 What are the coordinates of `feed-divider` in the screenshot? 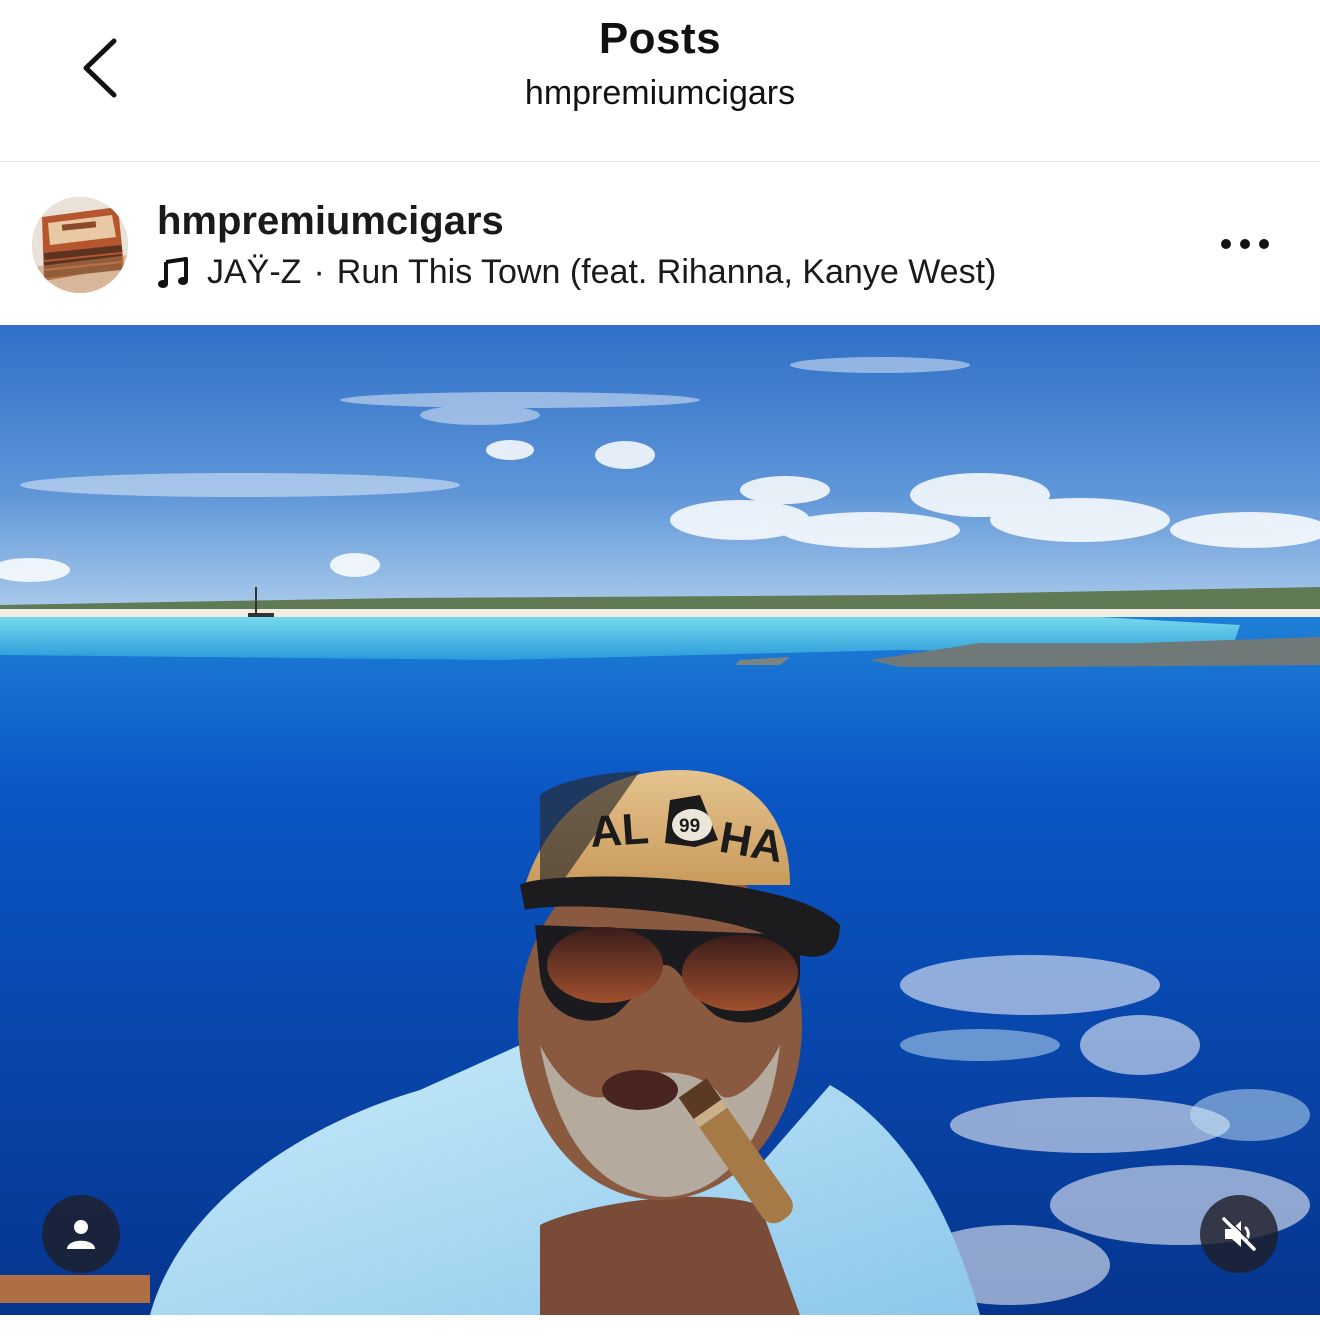 It's located at (660, 1328).